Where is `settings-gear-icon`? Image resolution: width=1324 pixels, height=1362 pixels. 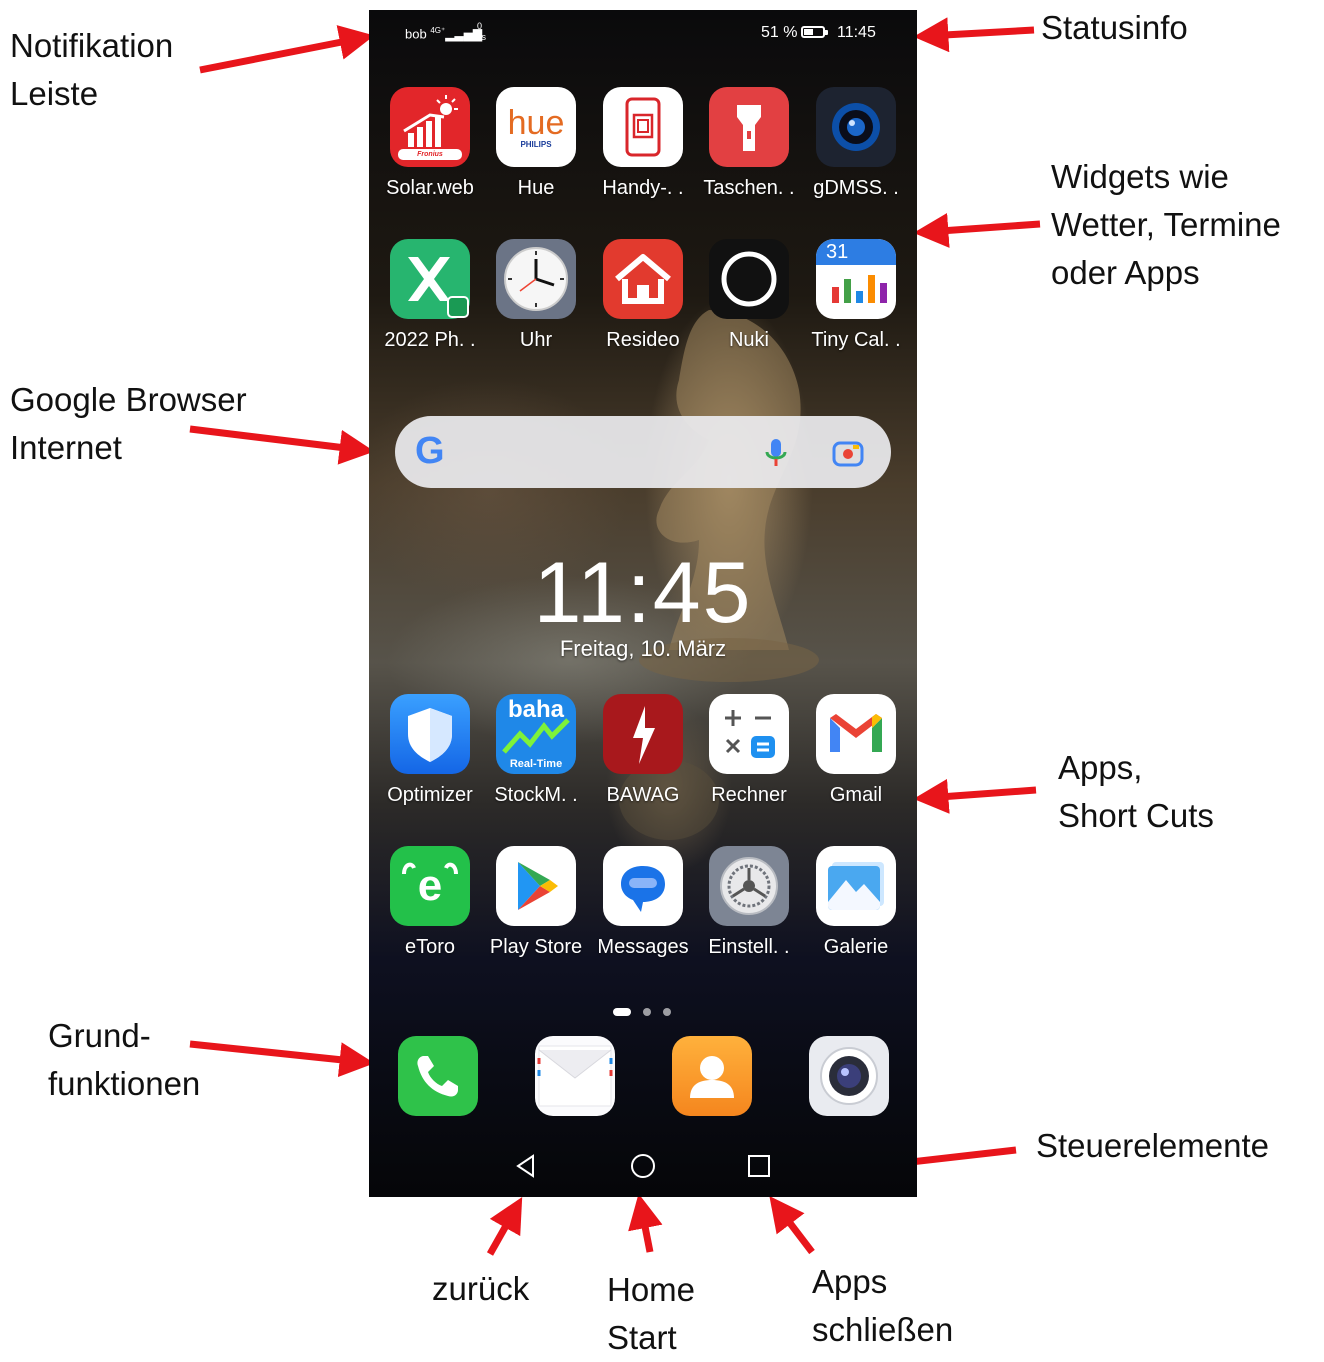 settings-gear-icon is located at coordinates (749, 886).